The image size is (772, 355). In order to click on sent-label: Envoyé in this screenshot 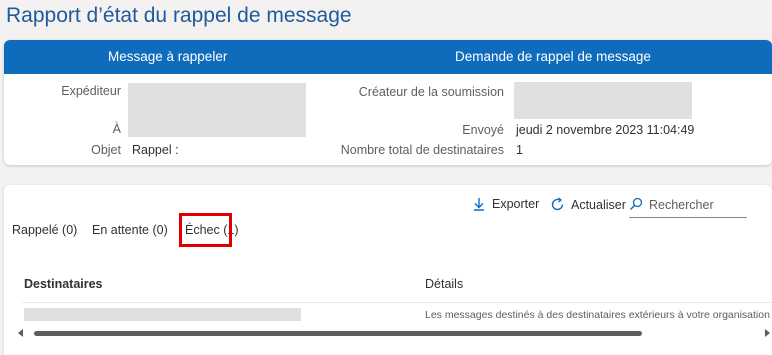, I will do `click(483, 130)`.